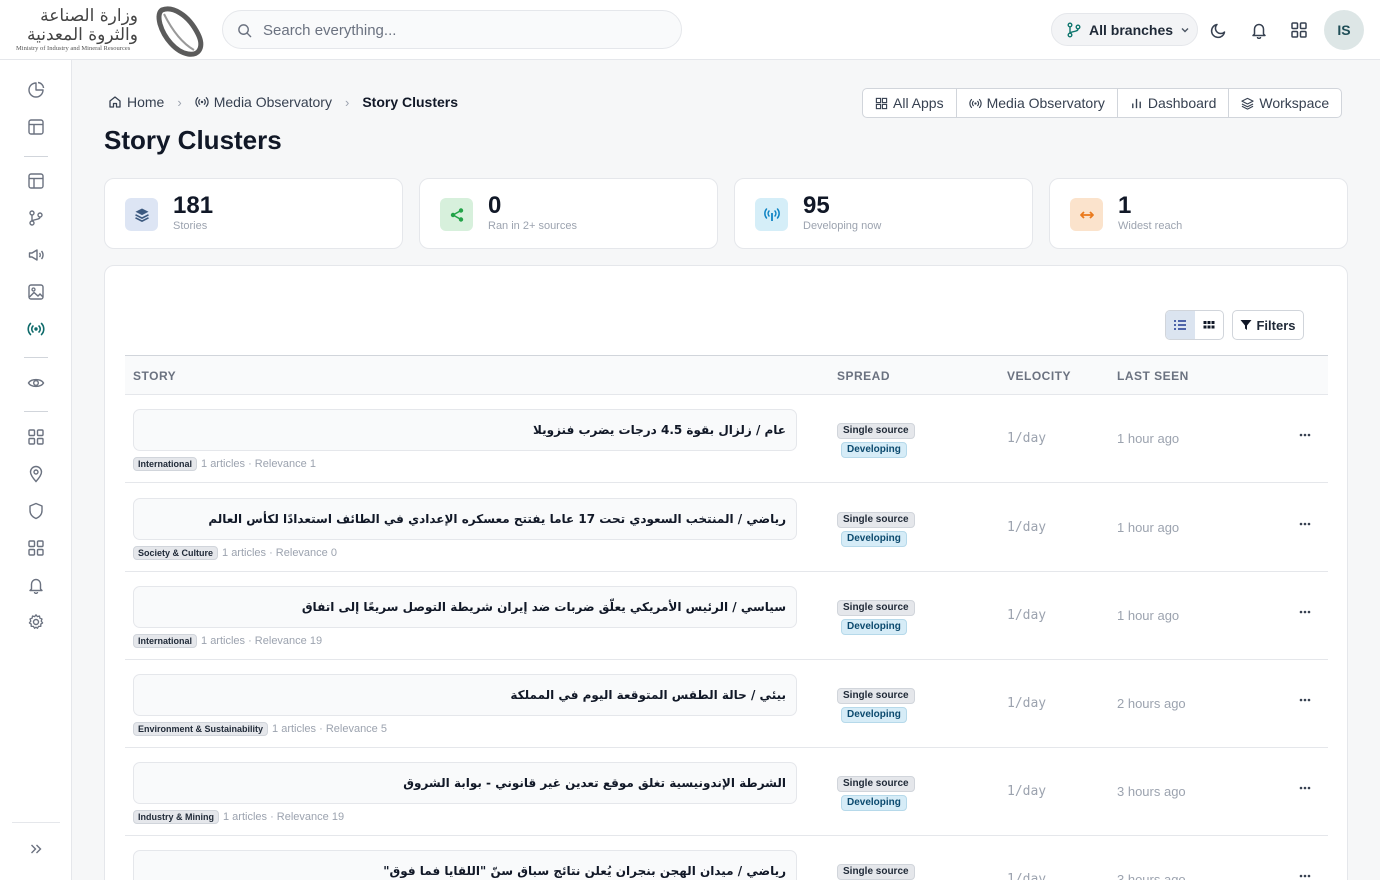  I want to click on quick-nav-label: Media Observatory, so click(1045, 103).